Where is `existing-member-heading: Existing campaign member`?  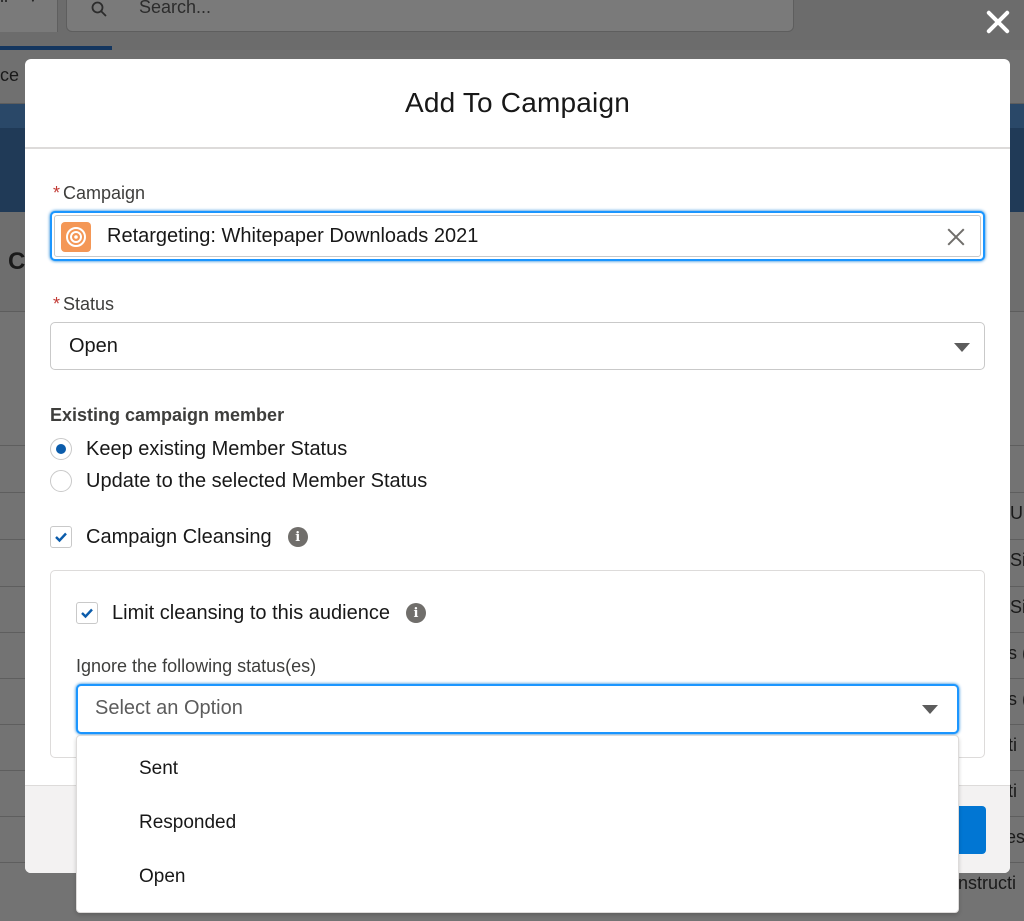
existing-member-heading: Existing campaign member is located at coordinates (167, 415).